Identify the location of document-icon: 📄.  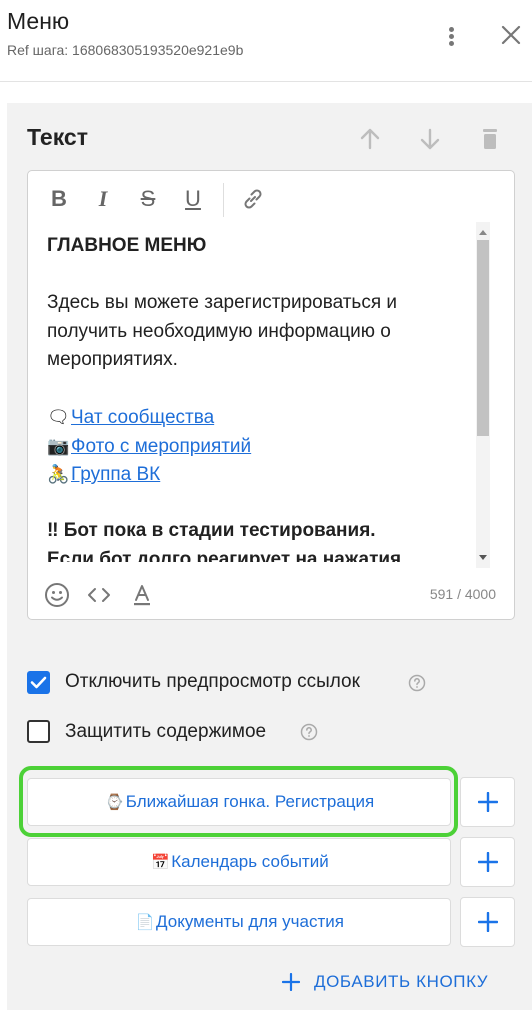
(145, 922).